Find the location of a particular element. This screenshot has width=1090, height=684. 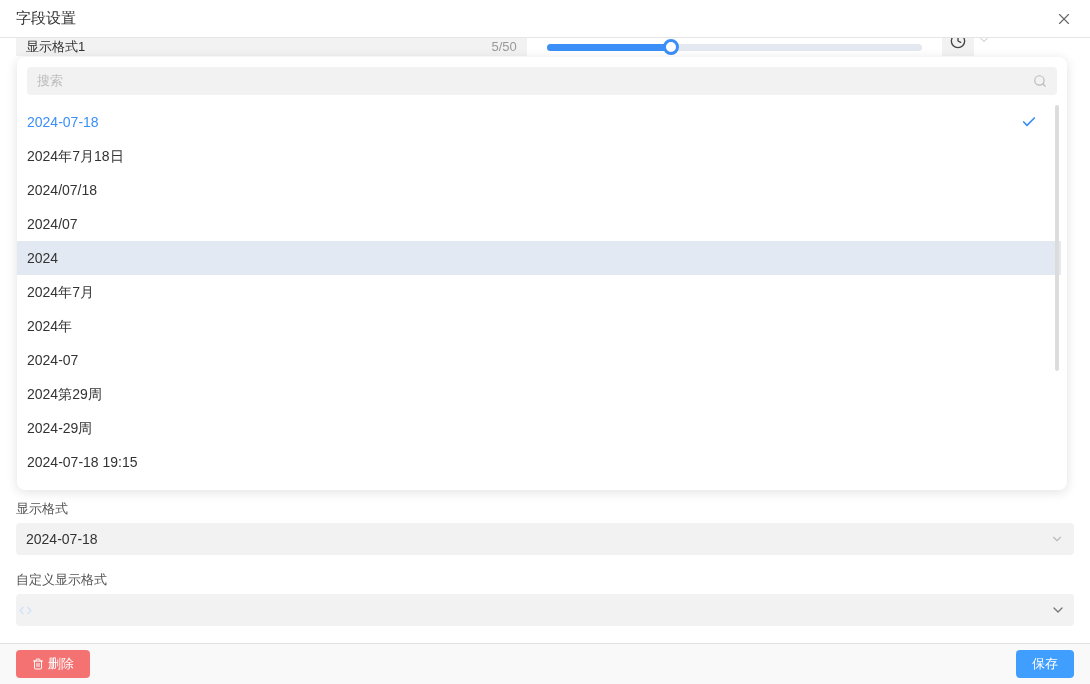

scrollbar-thumb is located at coordinates (1057, 238).